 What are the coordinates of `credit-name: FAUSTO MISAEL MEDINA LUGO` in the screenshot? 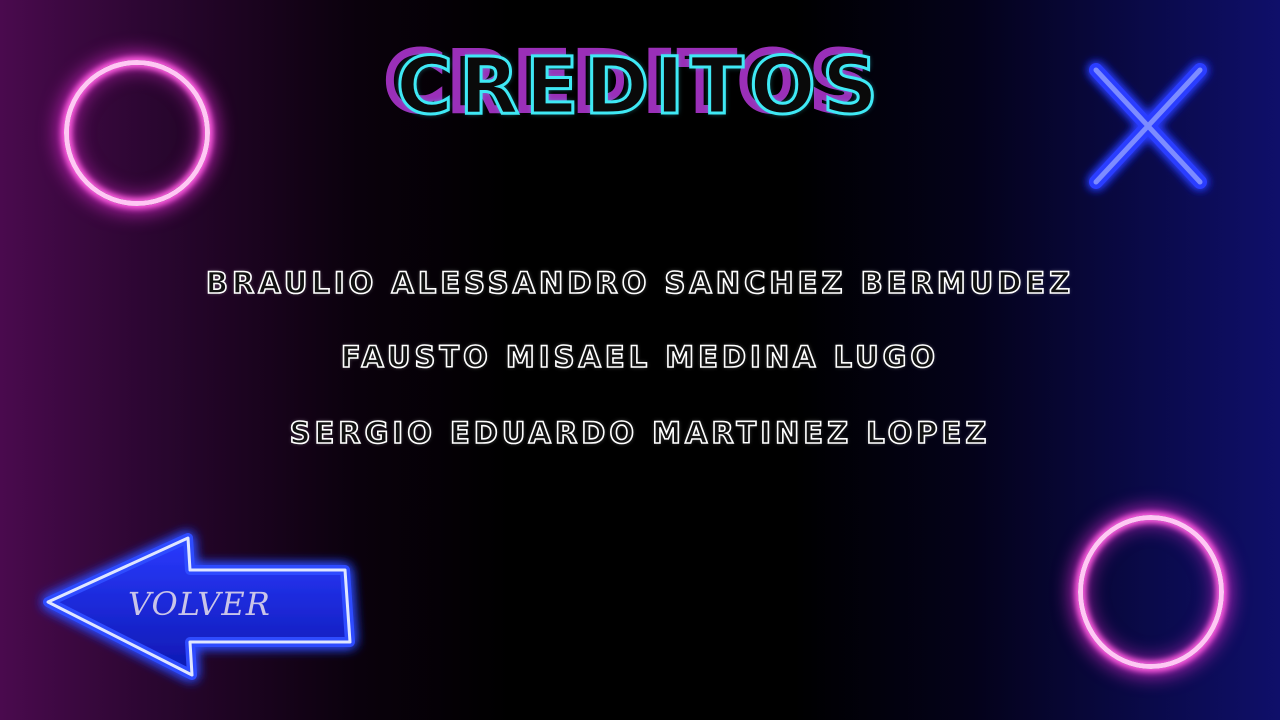 It's located at (640, 357).